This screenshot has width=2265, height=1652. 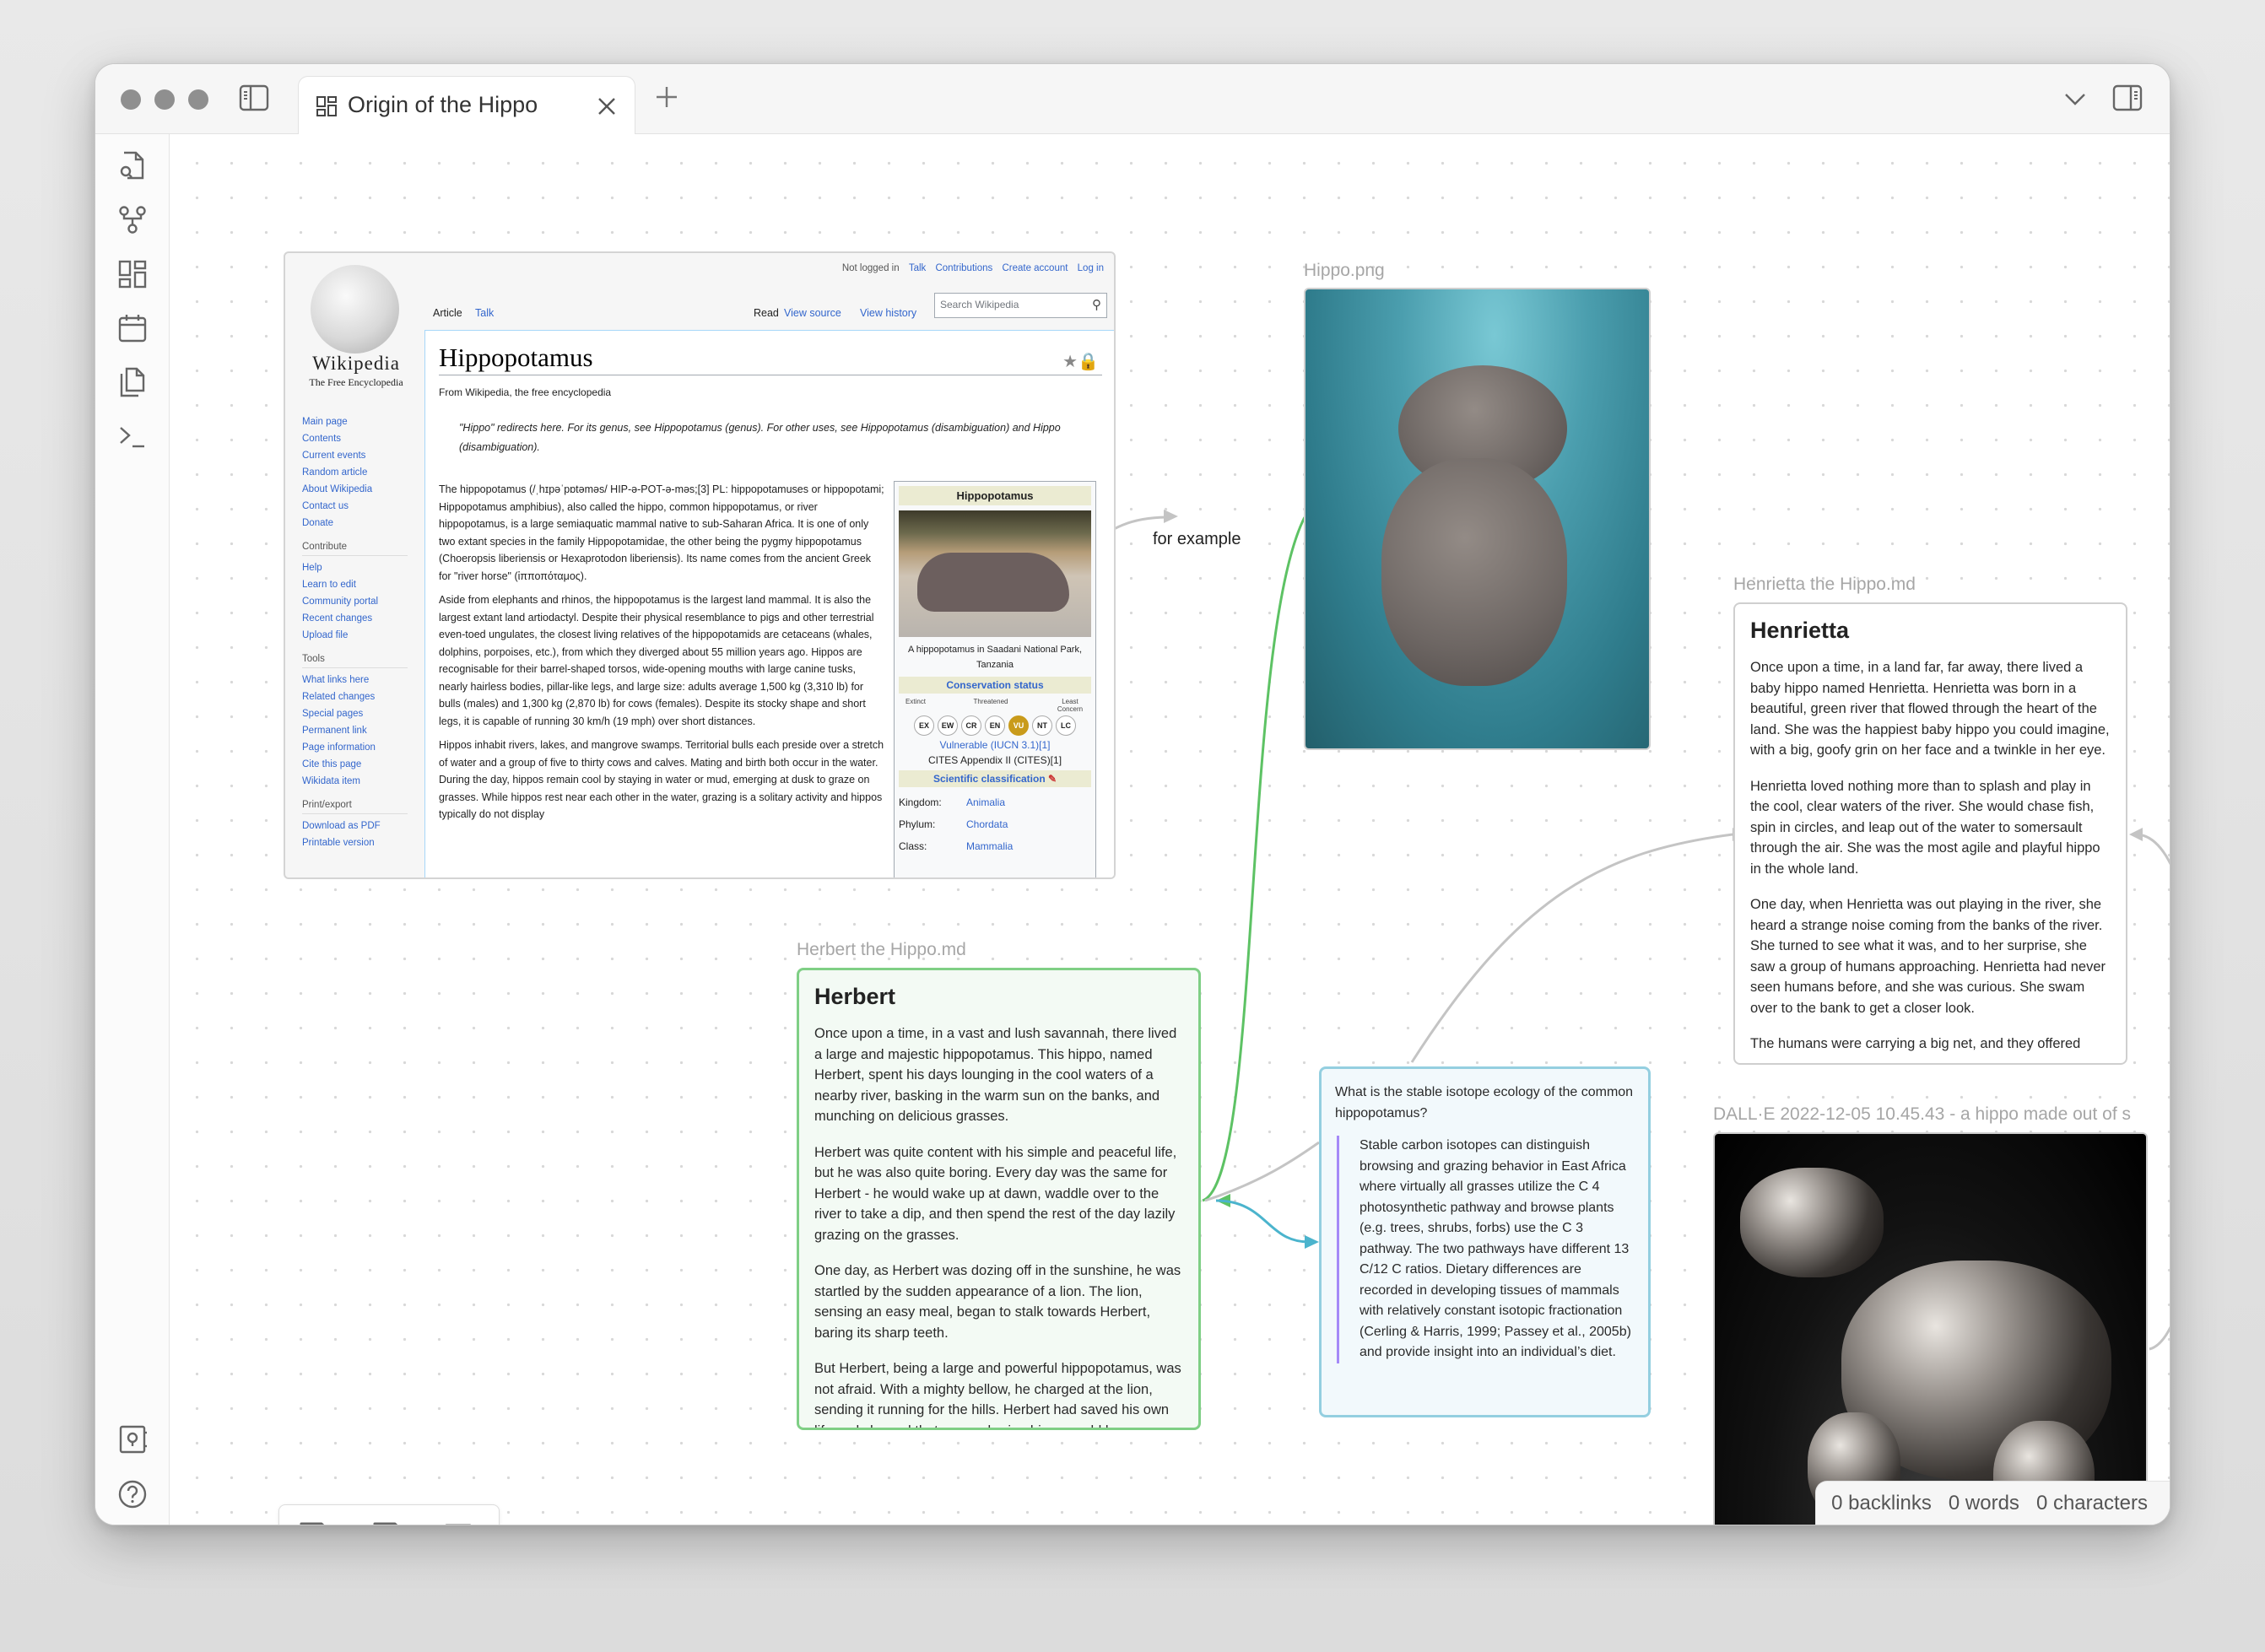 What do you see at coordinates (666, 97) in the screenshot?
I see `new-tab-icon` at bounding box center [666, 97].